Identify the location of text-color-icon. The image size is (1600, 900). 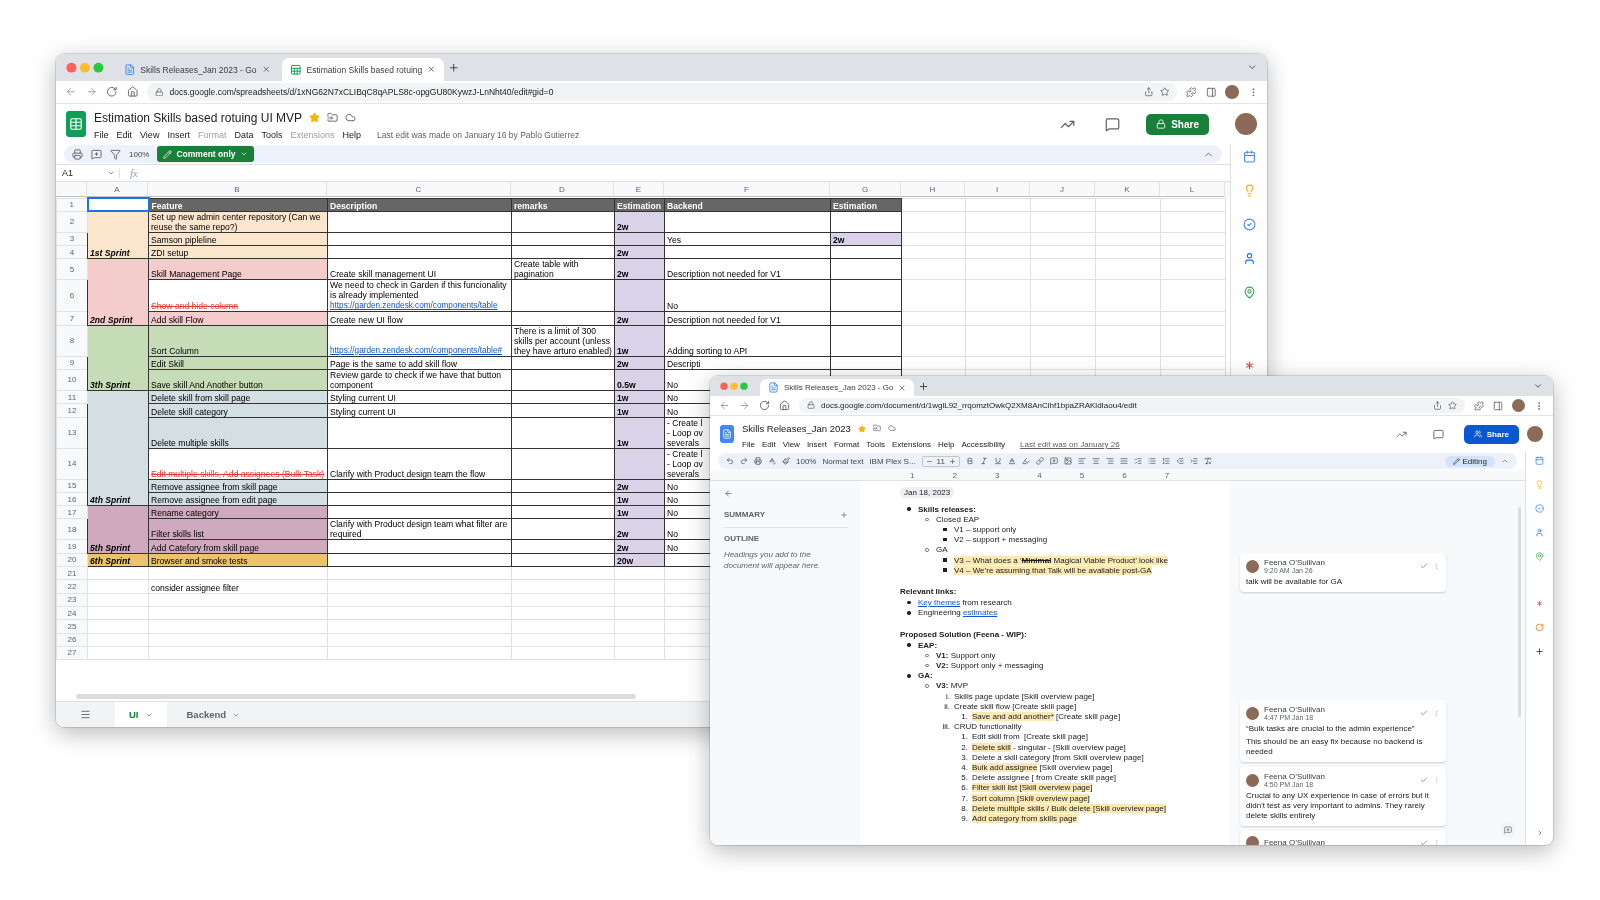
(1011, 461).